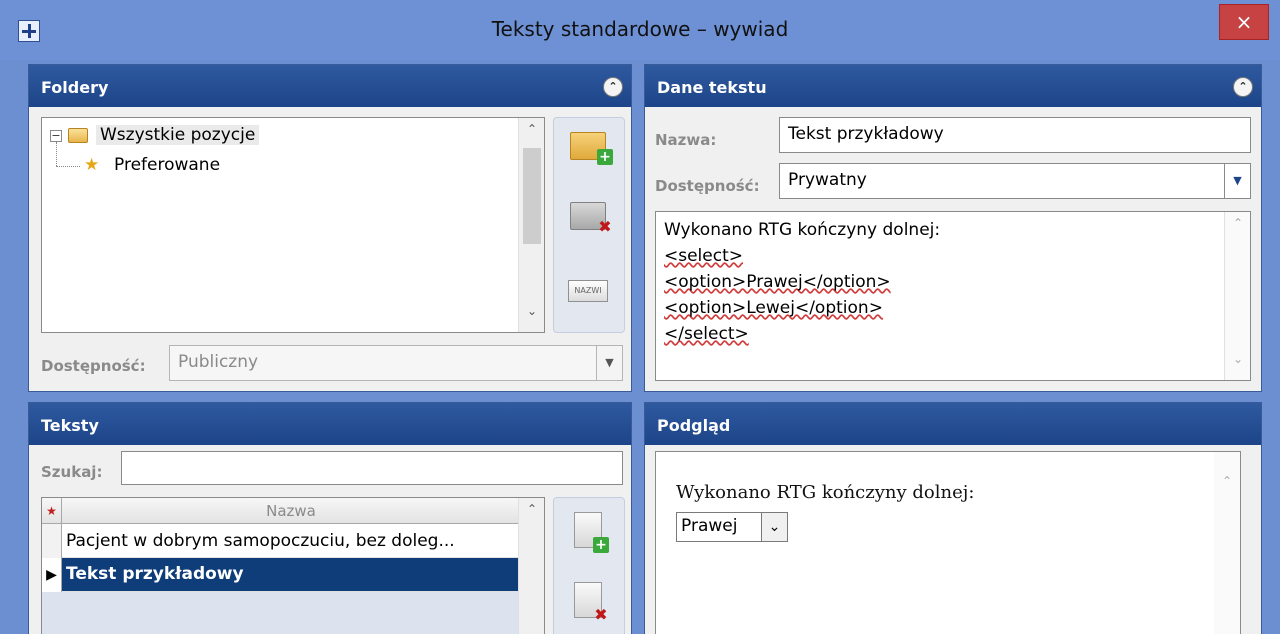  What do you see at coordinates (1015, 181) in the screenshot?
I see `text-availability-select: Prywatny ▼` at bounding box center [1015, 181].